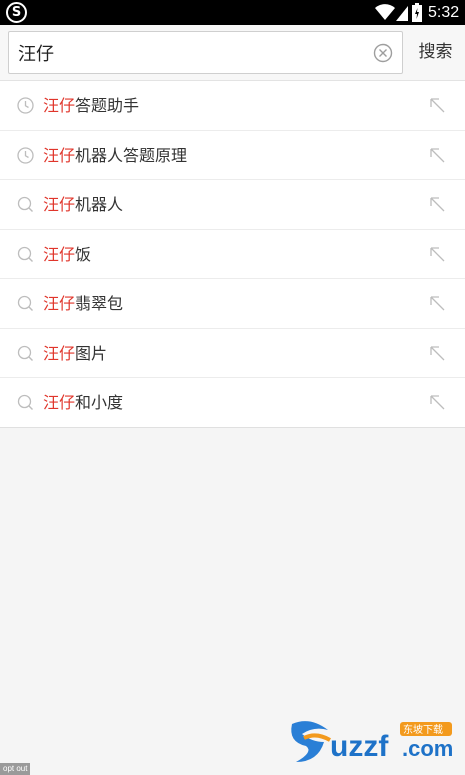  I want to click on suggestion-rest: 和小度, so click(99, 402).